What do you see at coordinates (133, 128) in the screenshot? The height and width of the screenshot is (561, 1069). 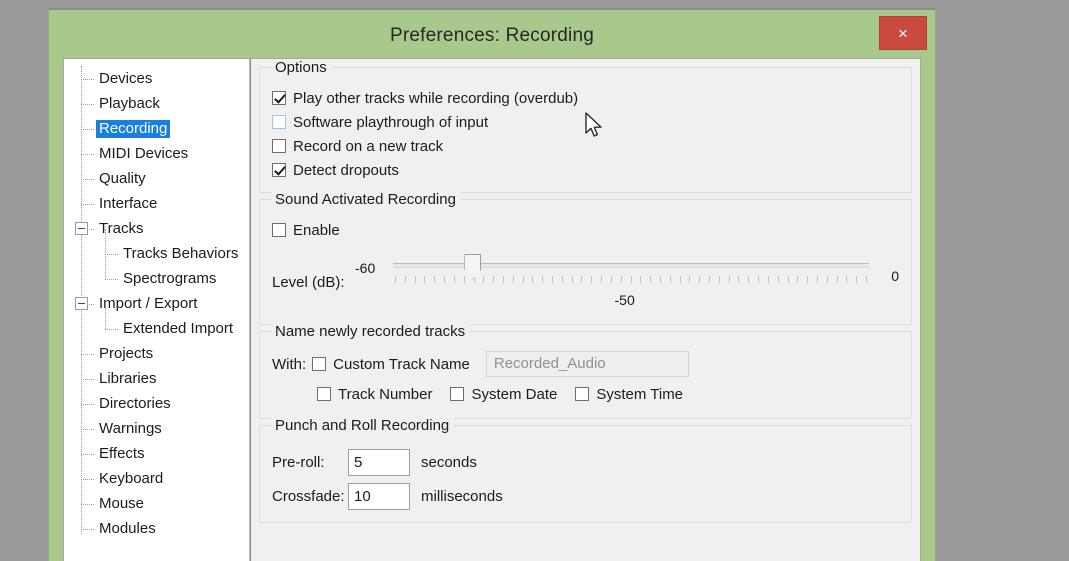 I see `sidebar-item-label: Recording` at bounding box center [133, 128].